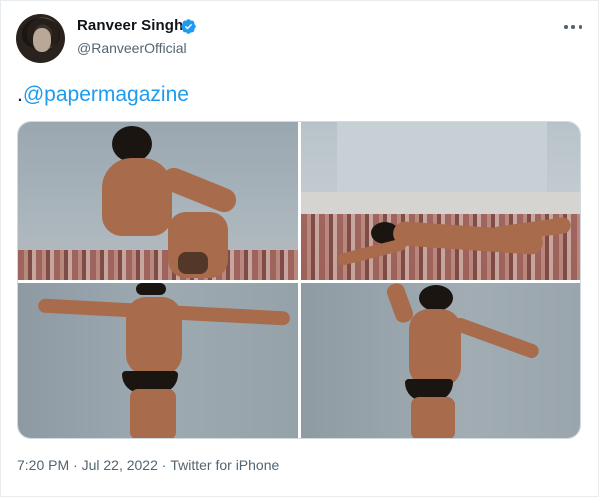  What do you see at coordinates (43, 465) in the screenshot?
I see `tweet-time: 7:20 PM` at bounding box center [43, 465].